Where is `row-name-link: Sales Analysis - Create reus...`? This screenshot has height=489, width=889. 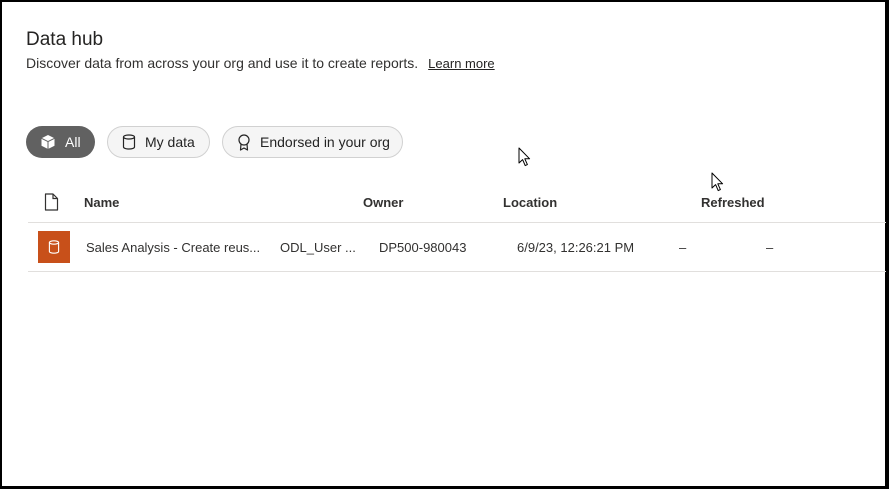 row-name-link: Sales Analysis - Create reus... is located at coordinates (173, 247).